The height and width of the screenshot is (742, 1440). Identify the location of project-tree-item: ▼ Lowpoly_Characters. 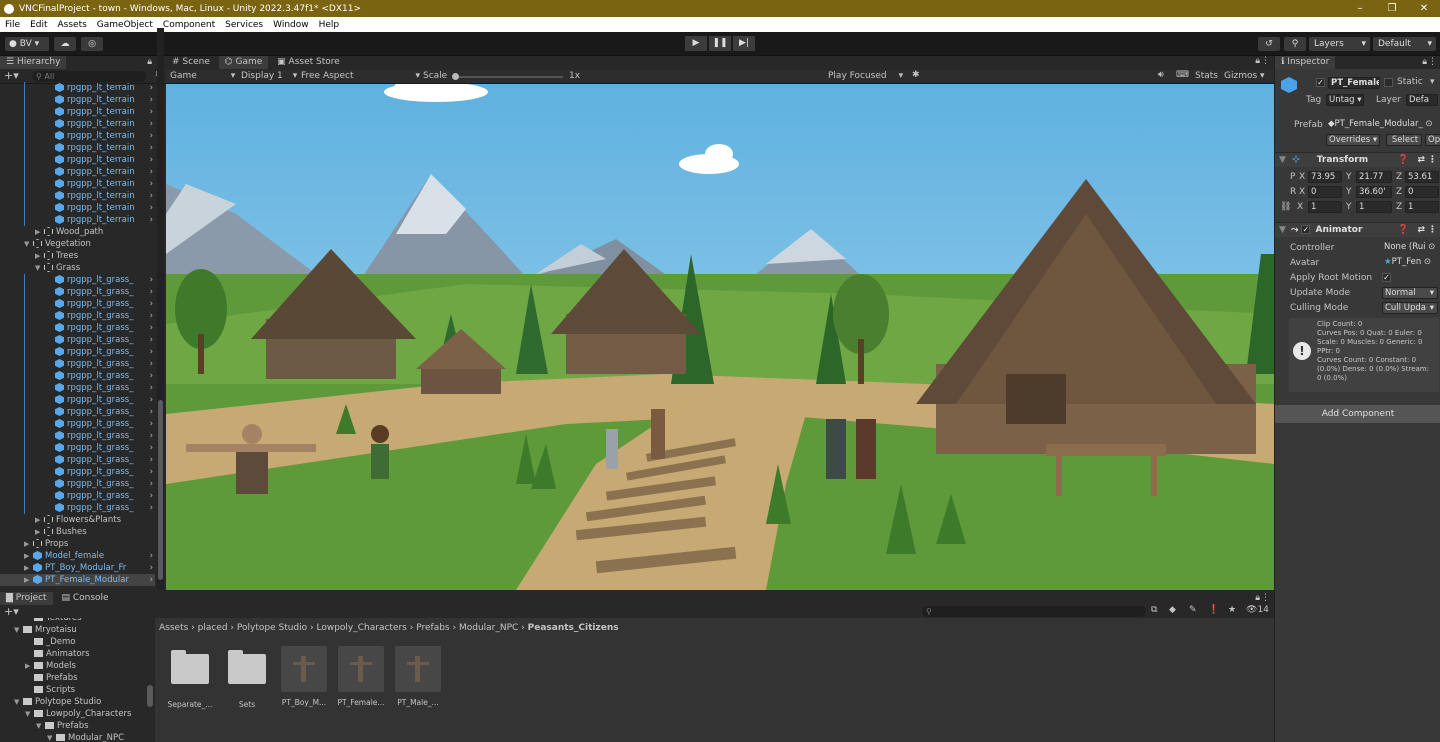
(77, 714).